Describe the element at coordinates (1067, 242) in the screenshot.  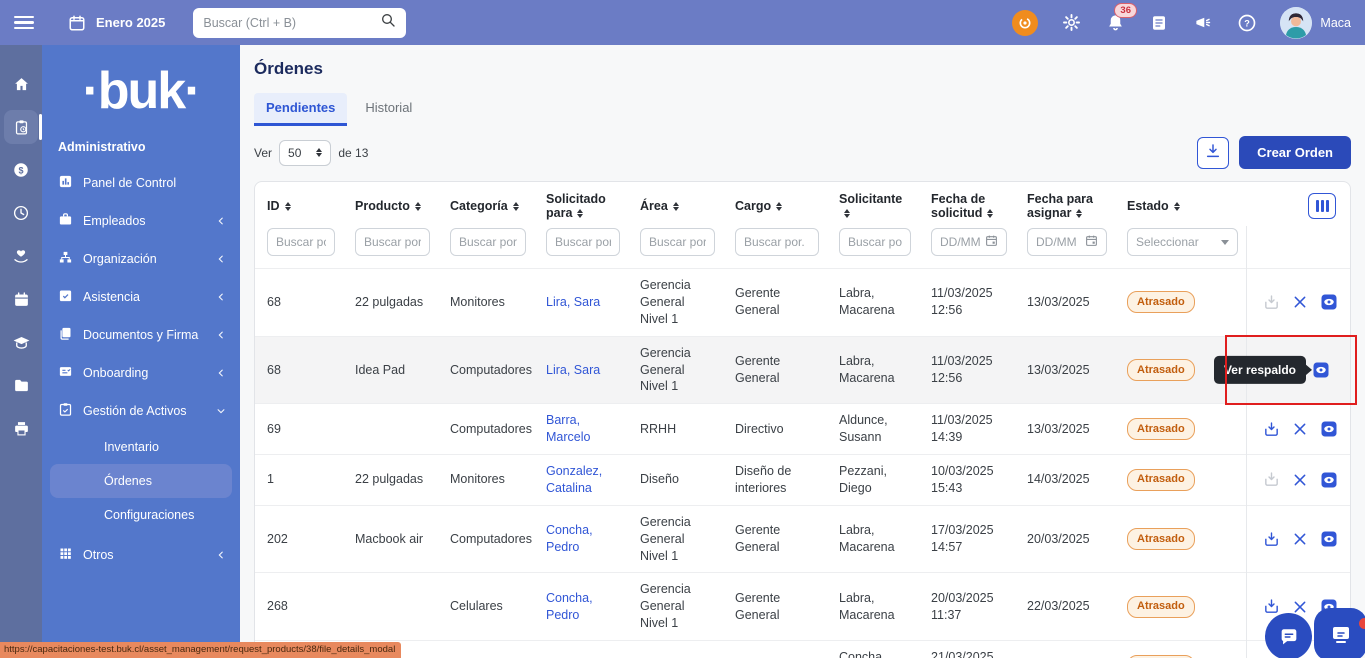
I see `filter-fecha-asignar-date: DD/MM` at that location.